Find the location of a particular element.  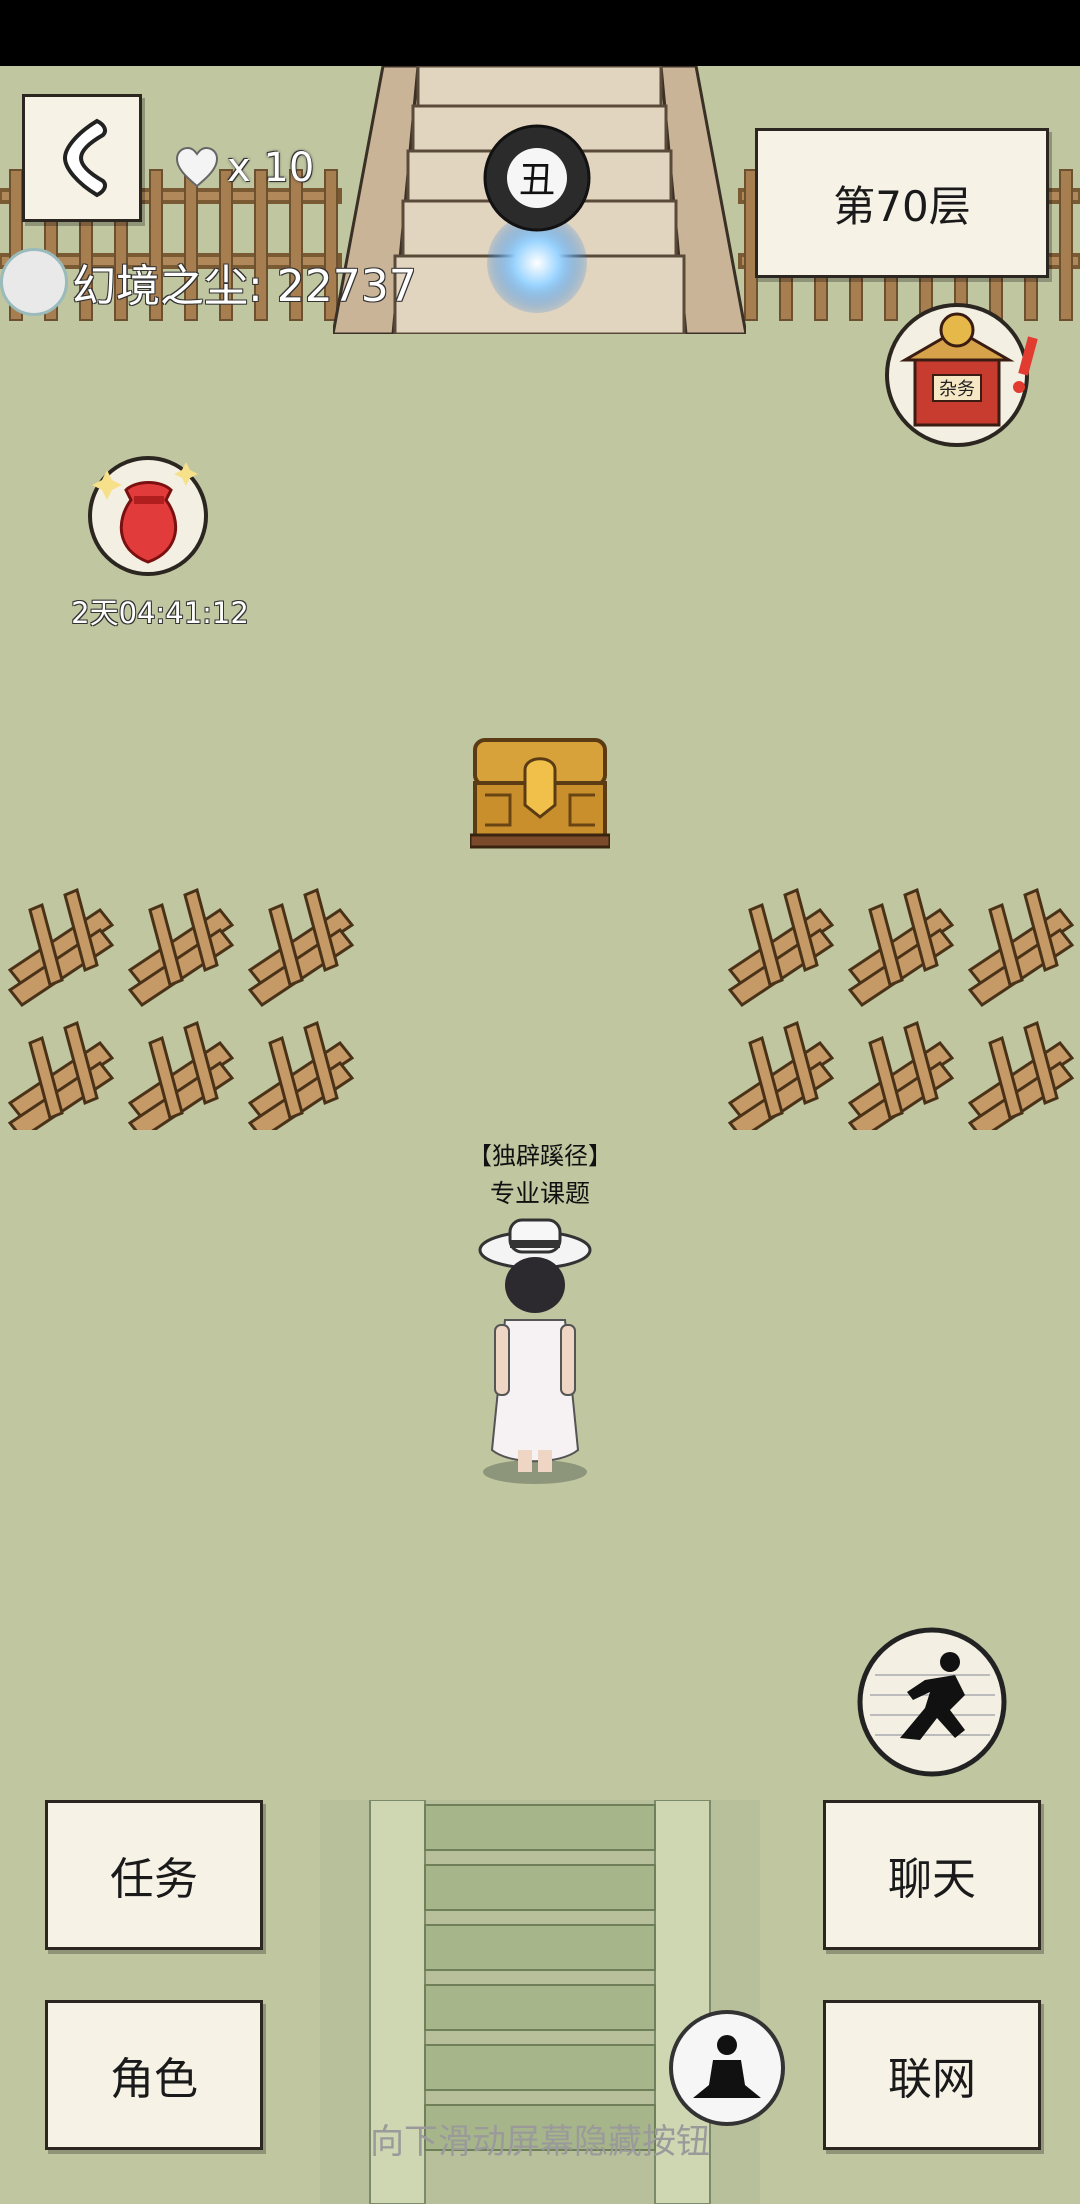

player-name: 【独辟蹊径】 is located at coordinates (540, 1156).